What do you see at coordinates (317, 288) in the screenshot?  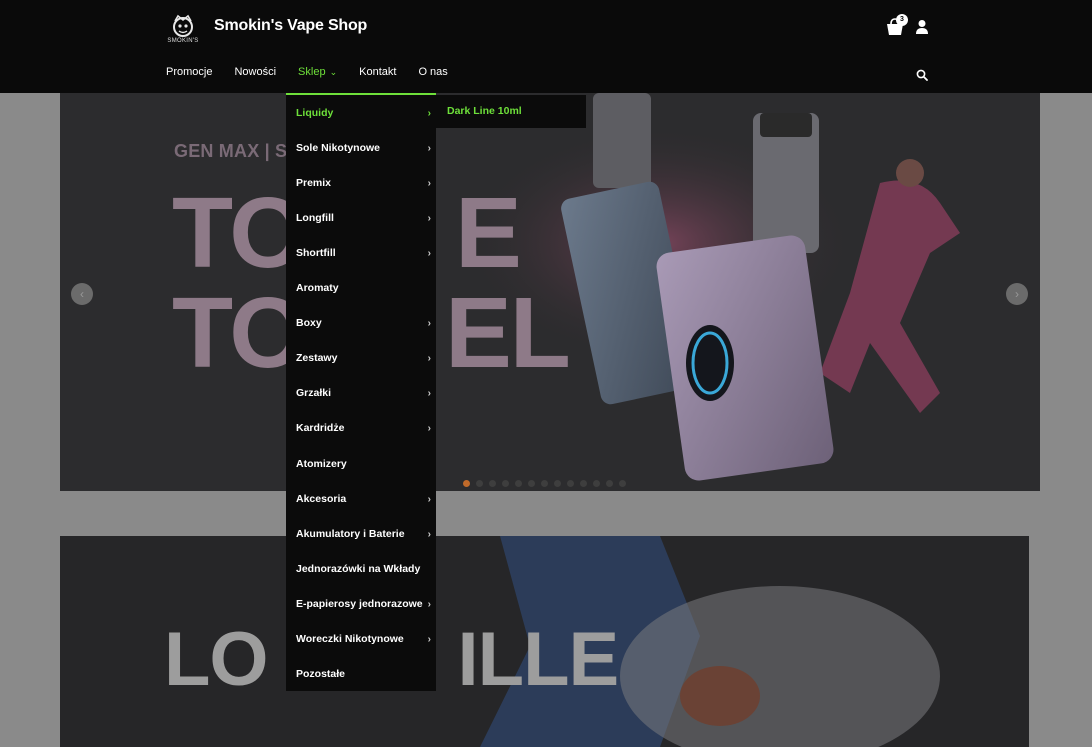 I see `menu-item-label: Aromaty` at bounding box center [317, 288].